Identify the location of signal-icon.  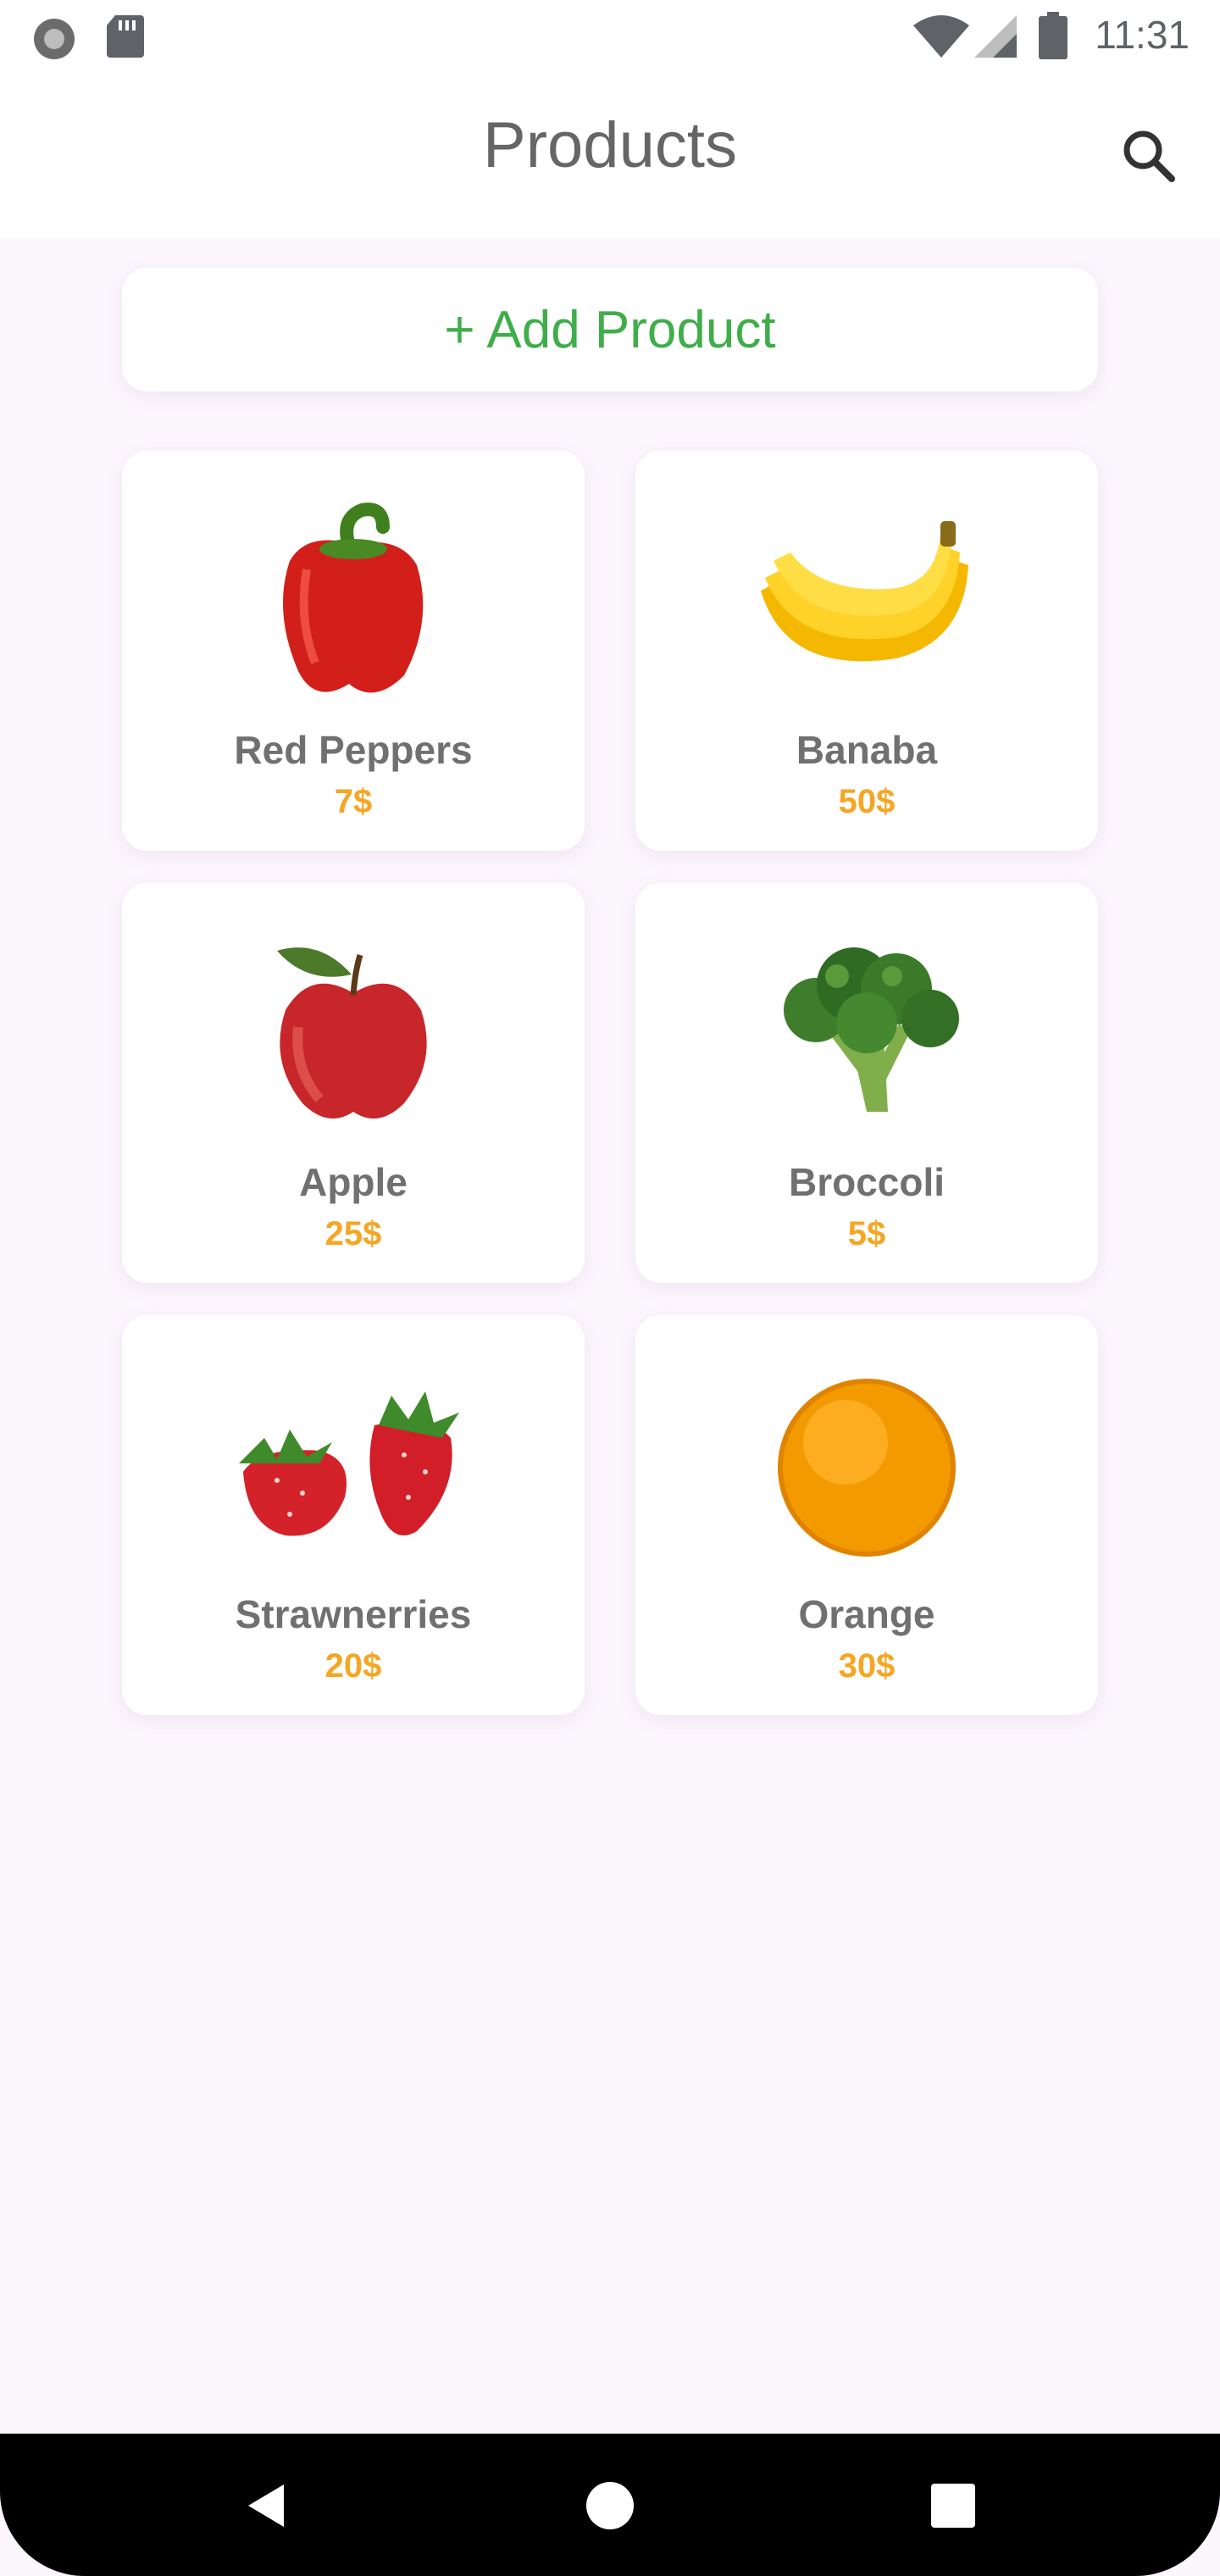
(995, 38).